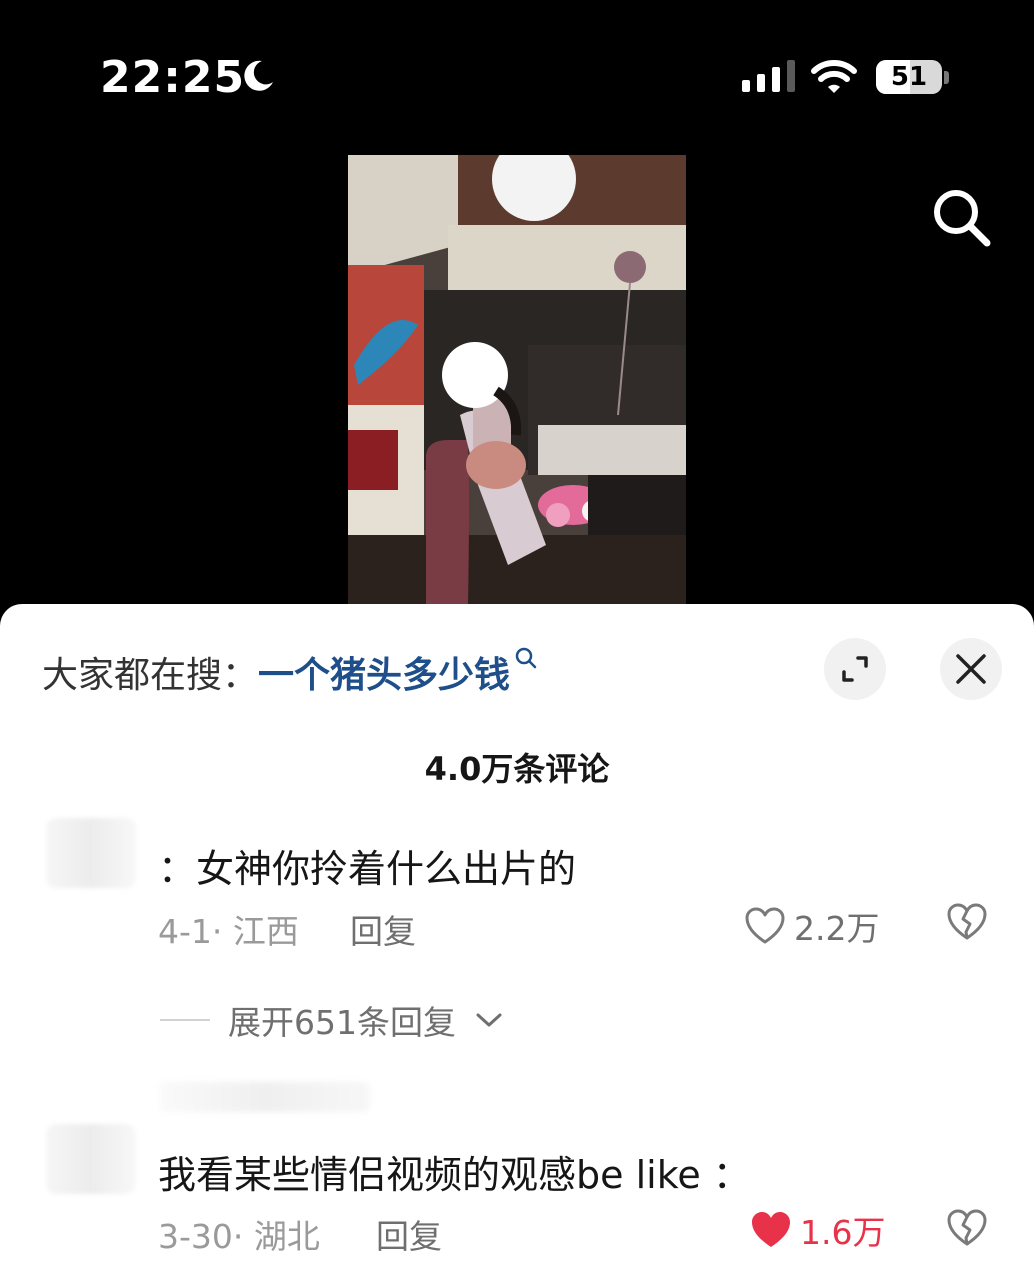  Describe the element at coordinates (185, 1020) in the screenshot. I see `divider` at that location.